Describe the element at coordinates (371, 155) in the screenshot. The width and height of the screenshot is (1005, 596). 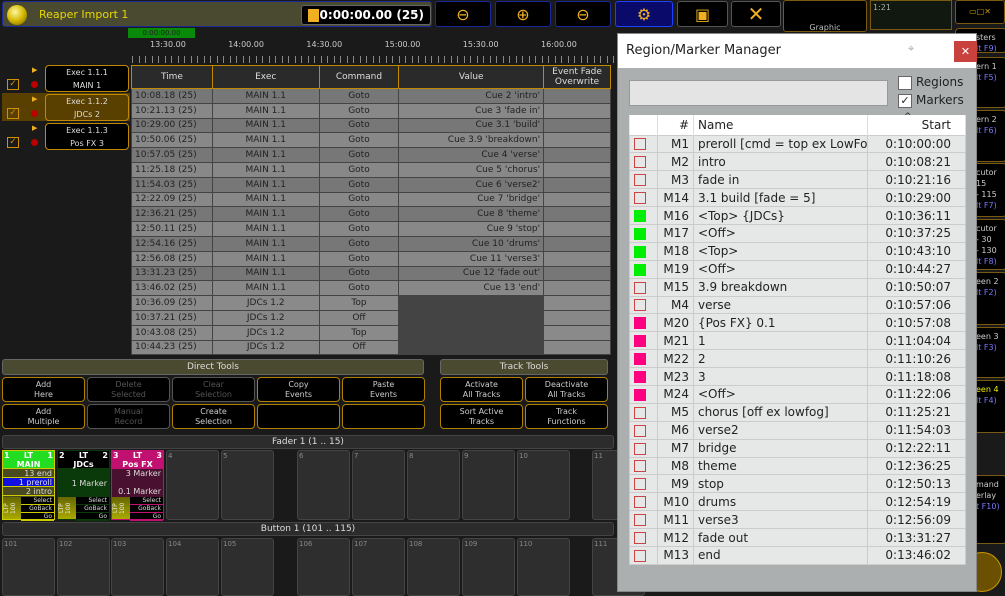
I see `table-row: 10:57.05 (25) MAIN 1.1 Goto Cue 4 'verse'` at that location.